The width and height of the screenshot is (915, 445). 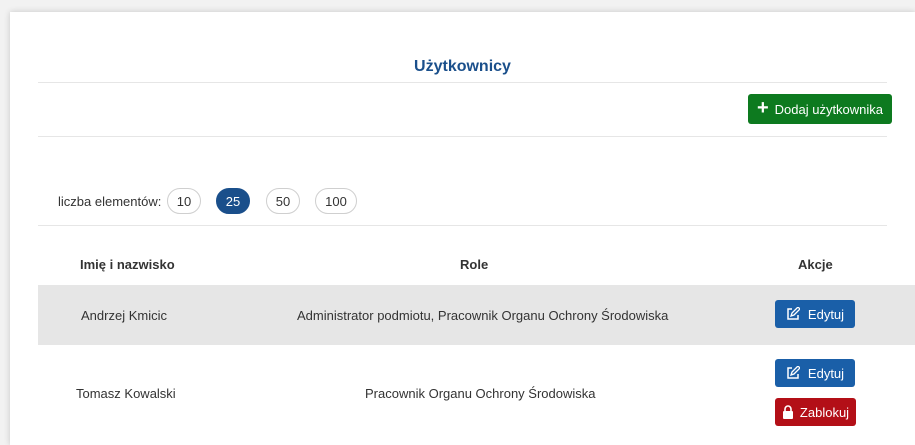 I want to click on page-size-option-25: 25, so click(x=233, y=201).